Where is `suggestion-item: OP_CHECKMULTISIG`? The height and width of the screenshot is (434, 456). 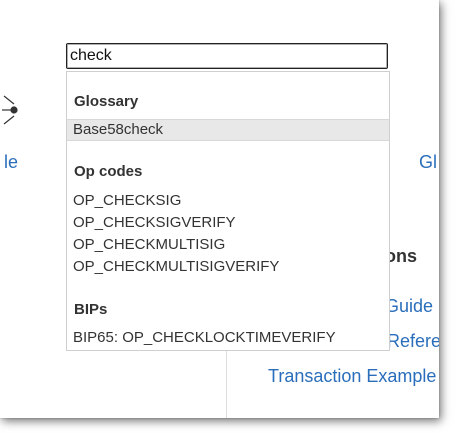 suggestion-item: OP_CHECKMULTISIG is located at coordinates (228, 245).